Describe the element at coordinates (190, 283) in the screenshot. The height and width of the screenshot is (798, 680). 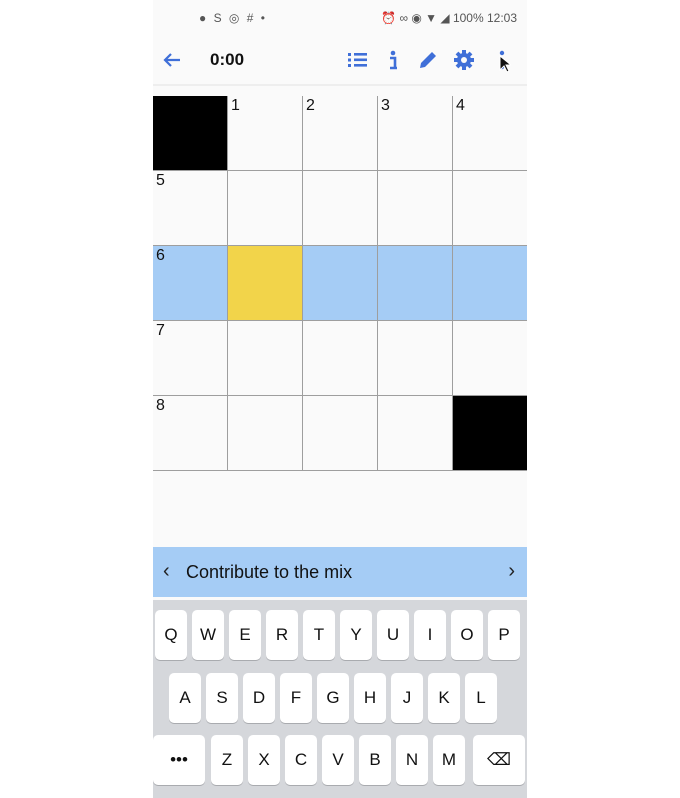
I see `grid-cell: 6` at that location.